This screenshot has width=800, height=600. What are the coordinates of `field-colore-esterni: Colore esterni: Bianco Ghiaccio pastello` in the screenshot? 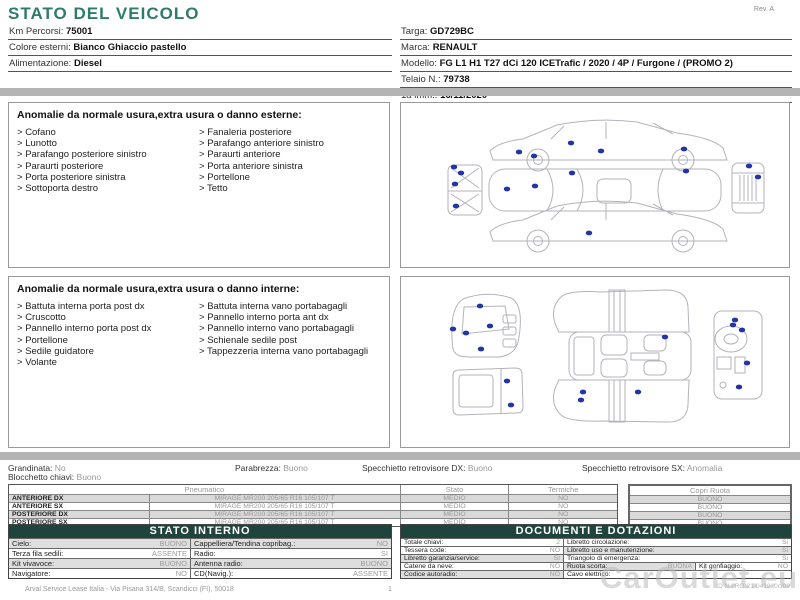 It's located at (200, 48).